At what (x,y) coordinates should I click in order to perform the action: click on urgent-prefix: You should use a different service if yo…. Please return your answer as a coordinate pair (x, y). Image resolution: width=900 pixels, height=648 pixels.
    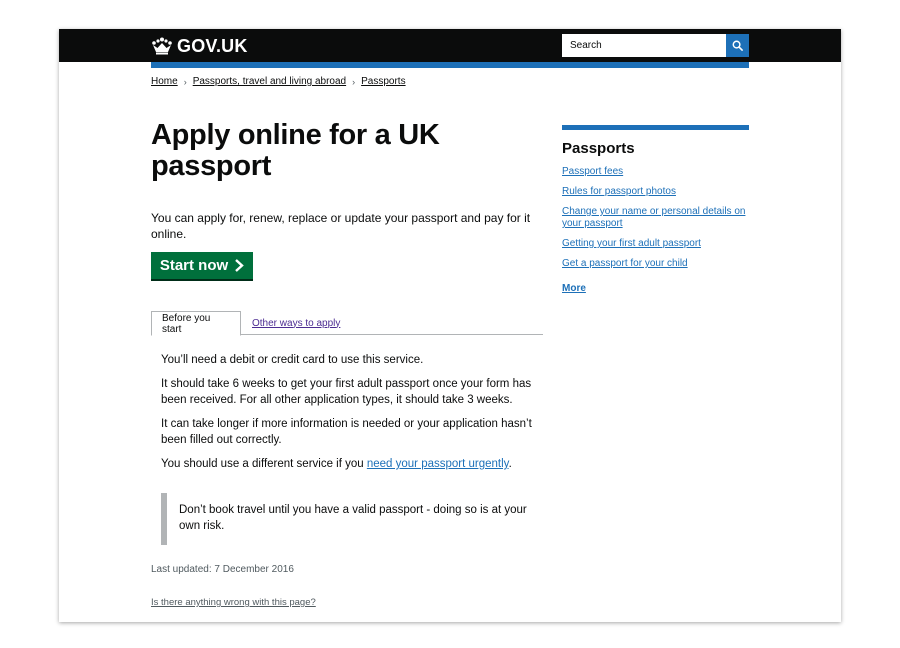
    Looking at the image, I should click on (264, 464).